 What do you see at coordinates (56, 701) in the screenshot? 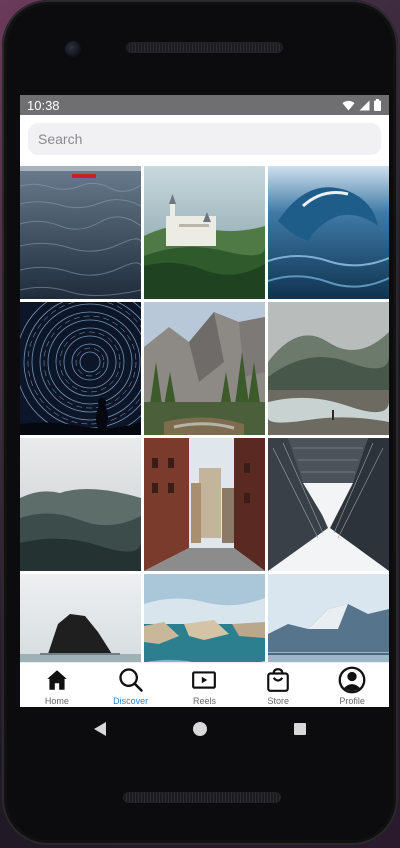
I see `tab-home-label: Home` at bounding box center [56, 701].